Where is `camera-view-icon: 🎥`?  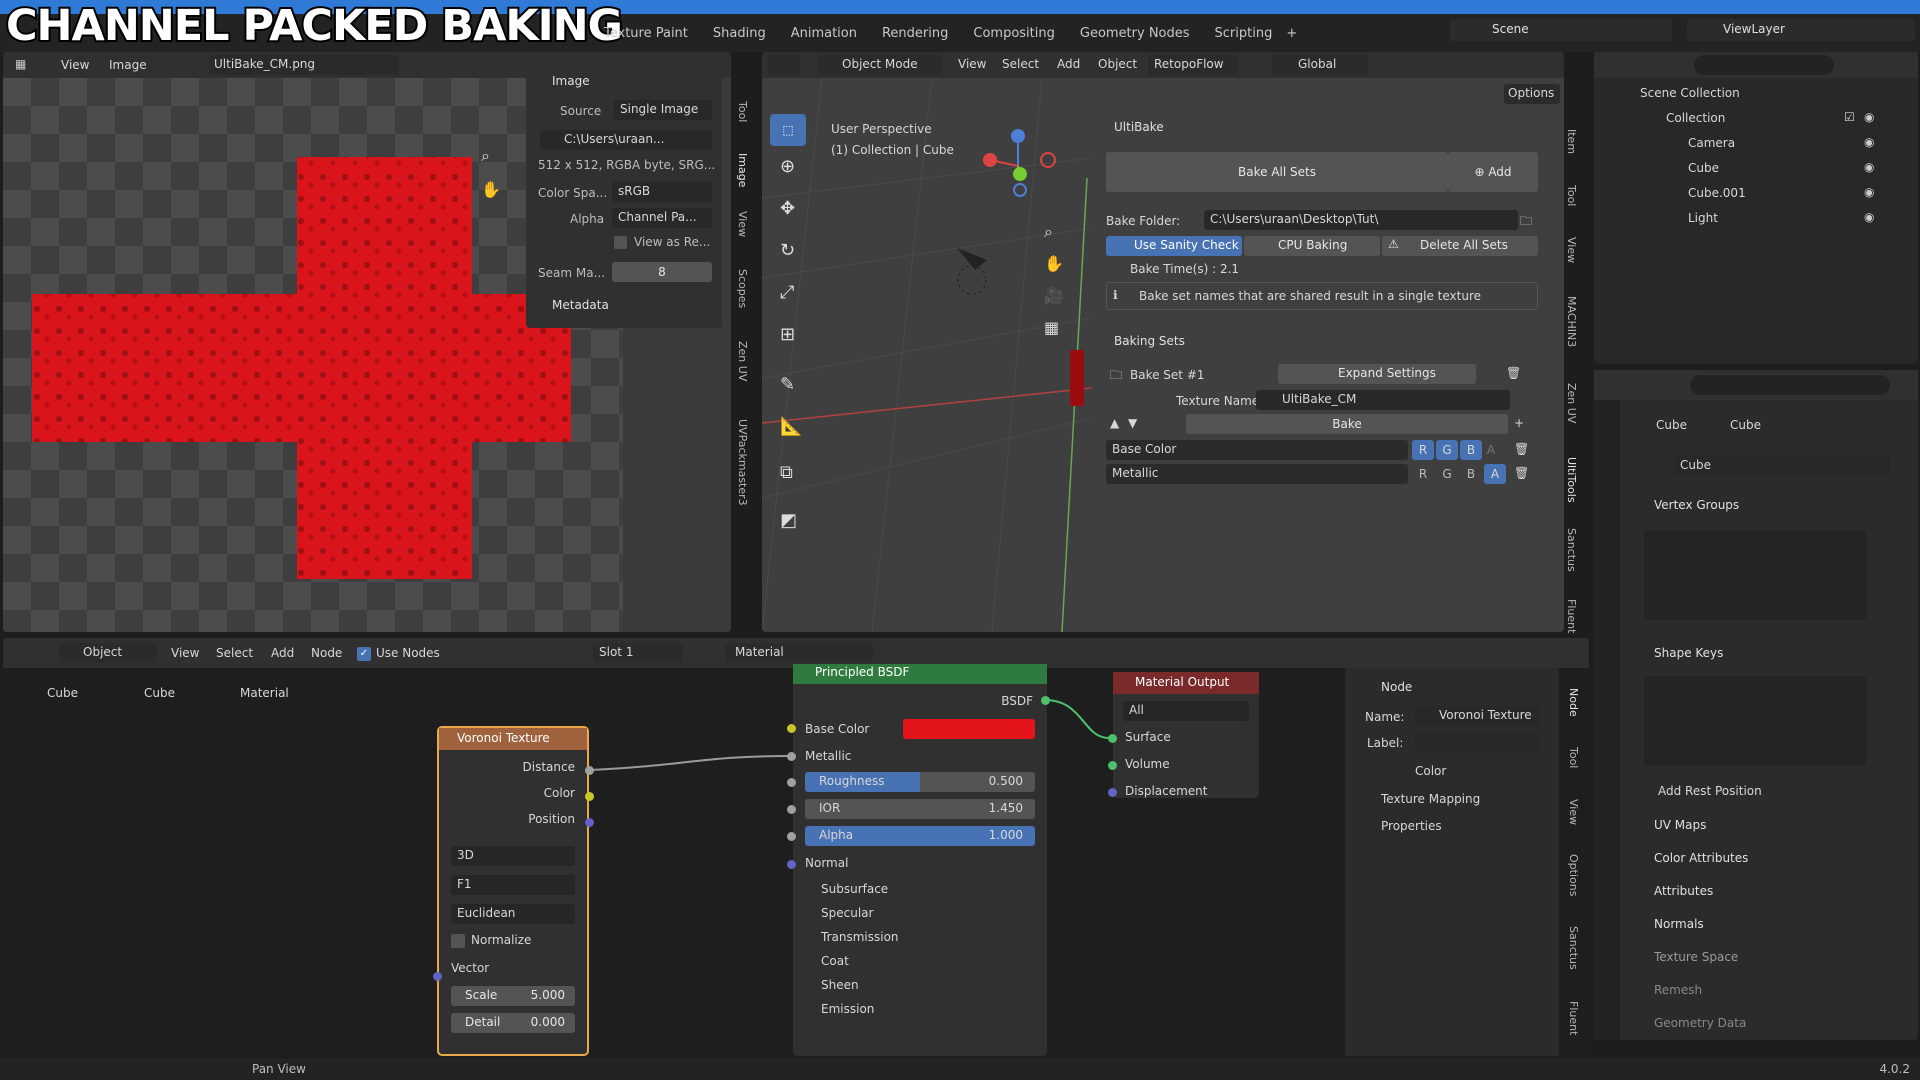
camera-view-icon: 🎥 is located at coordinates (1054, 295).